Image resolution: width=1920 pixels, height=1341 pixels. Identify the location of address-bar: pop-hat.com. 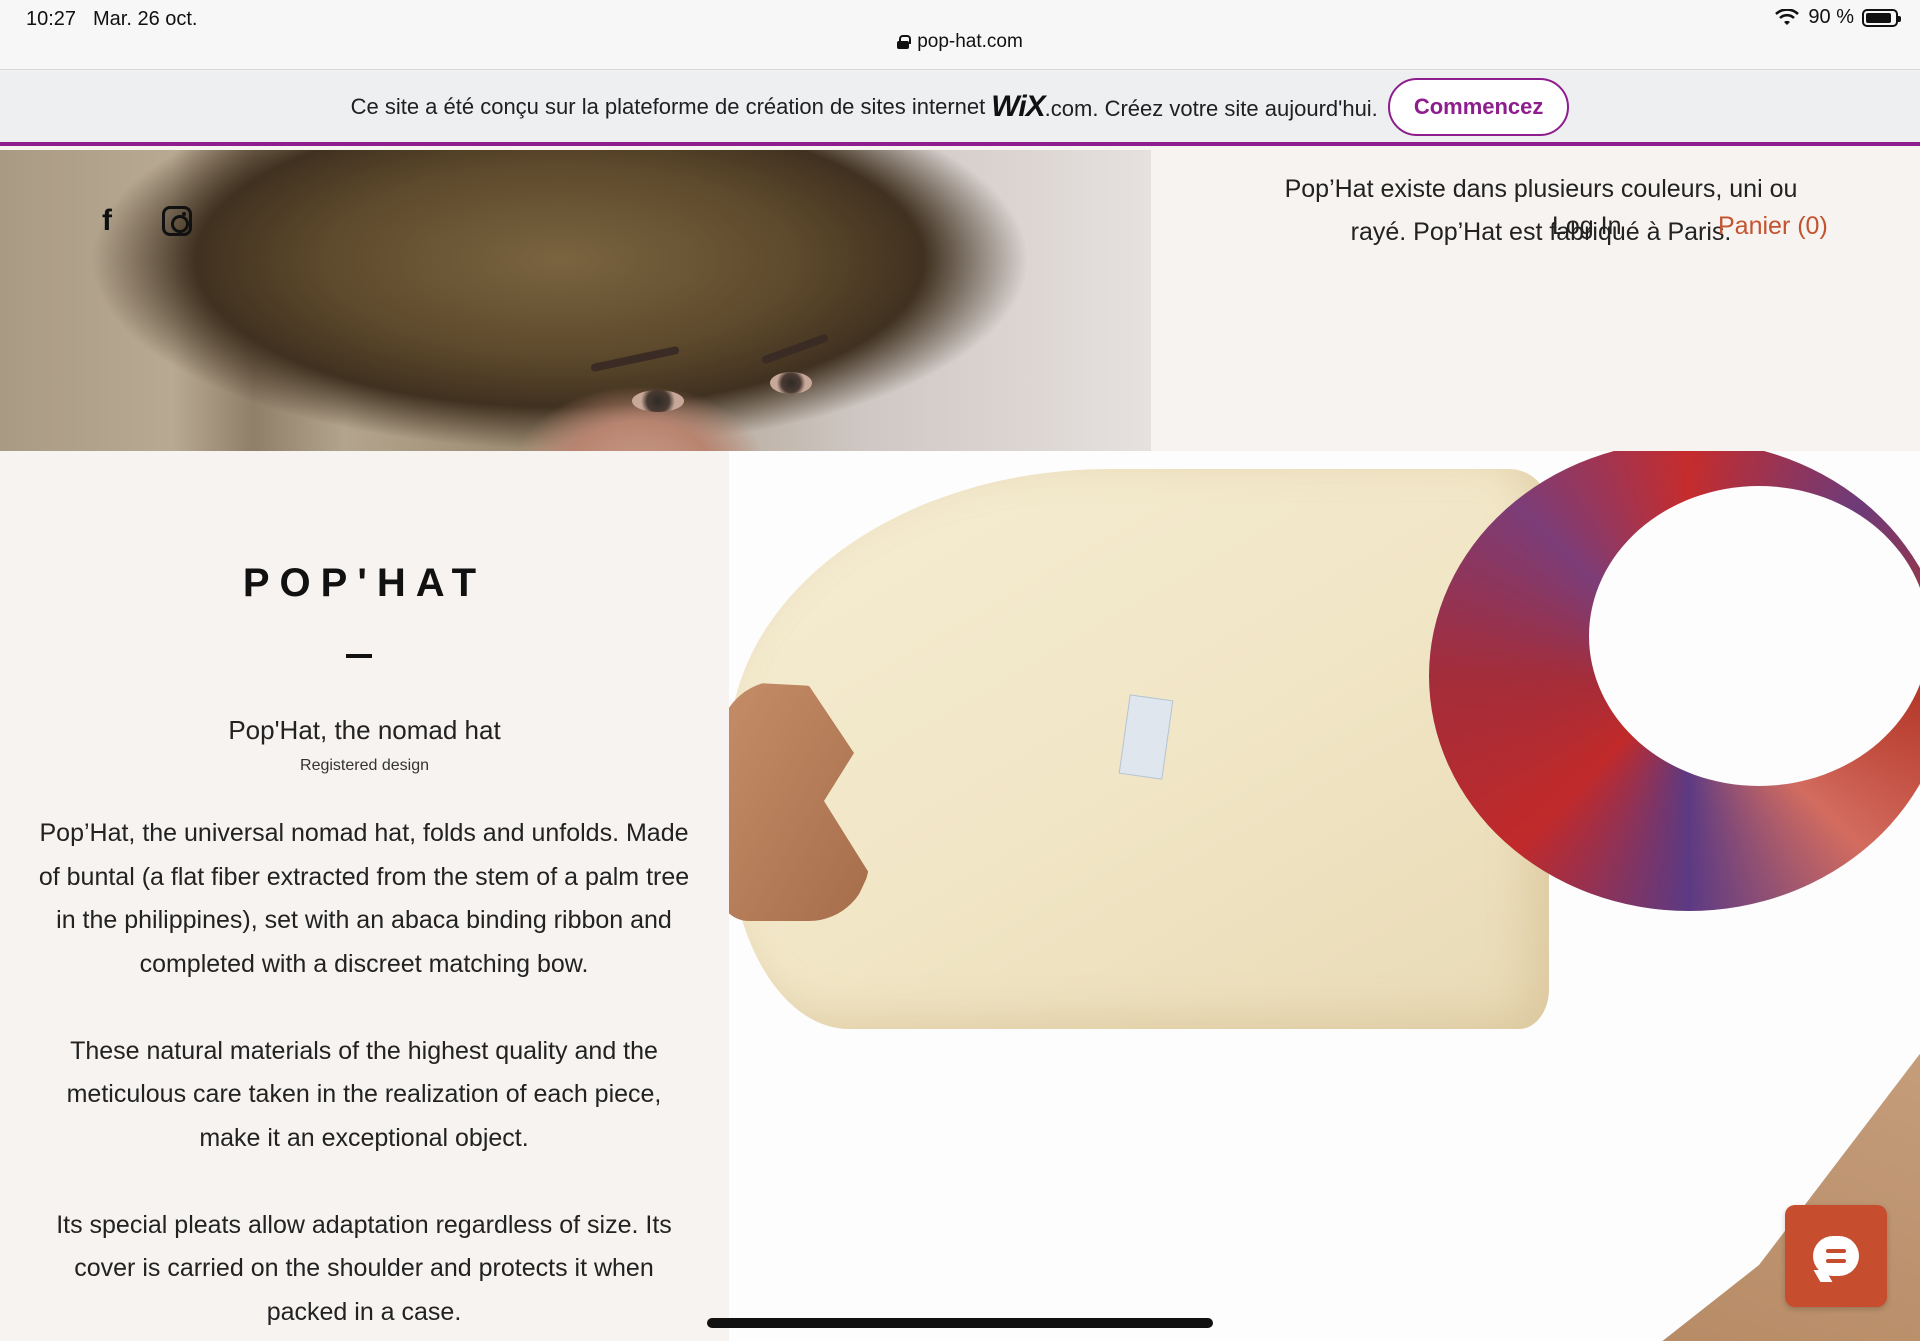
(960, 42).